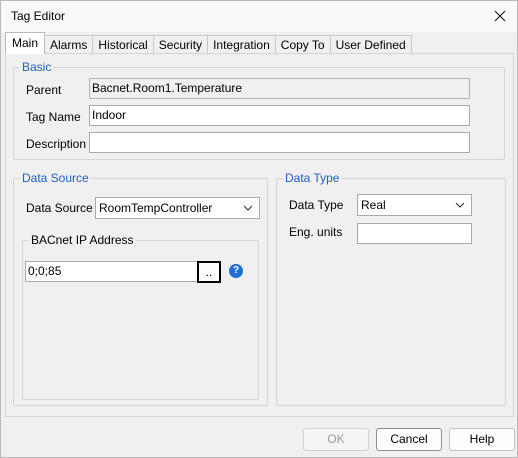 This screenshot has height=458, width=518. What do you see at coordinates (414, 205) in the screenshot?
I see `data-type-select: Real` at bounding box center [414, 205].